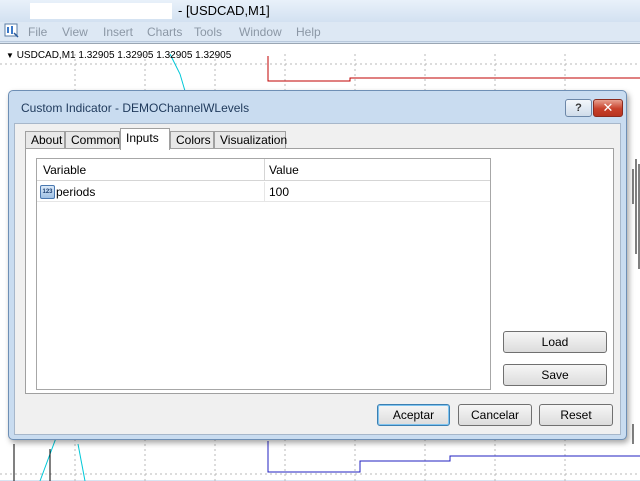  Describe the element at coordinates (12, 30) in the screenshot. I see `app-icon` at that location.